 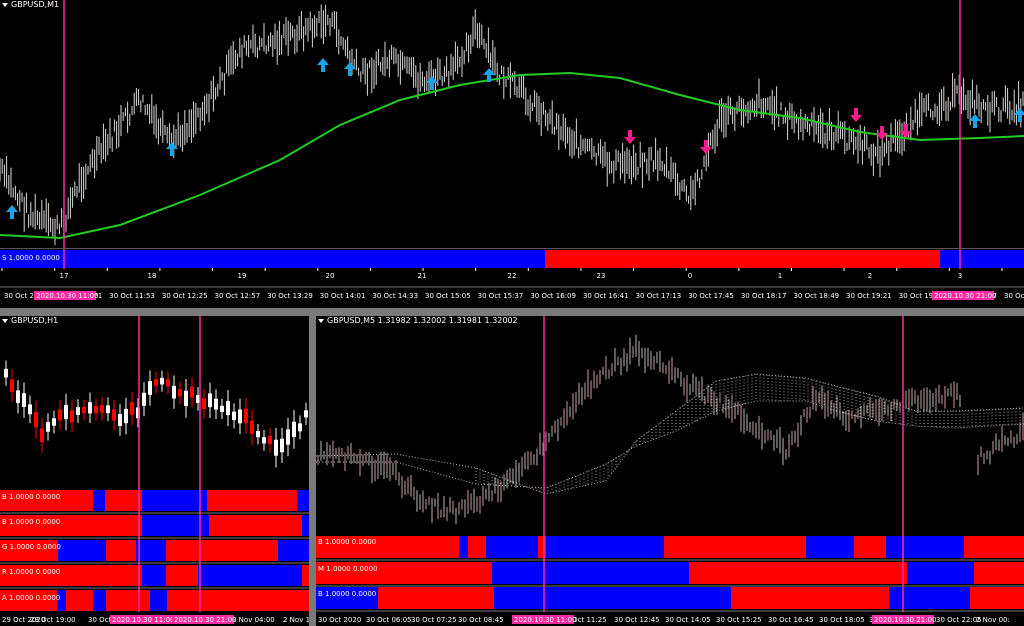 I want to click on m1-time-label: 30 Oct 13:29, so click(x=290, y=296).